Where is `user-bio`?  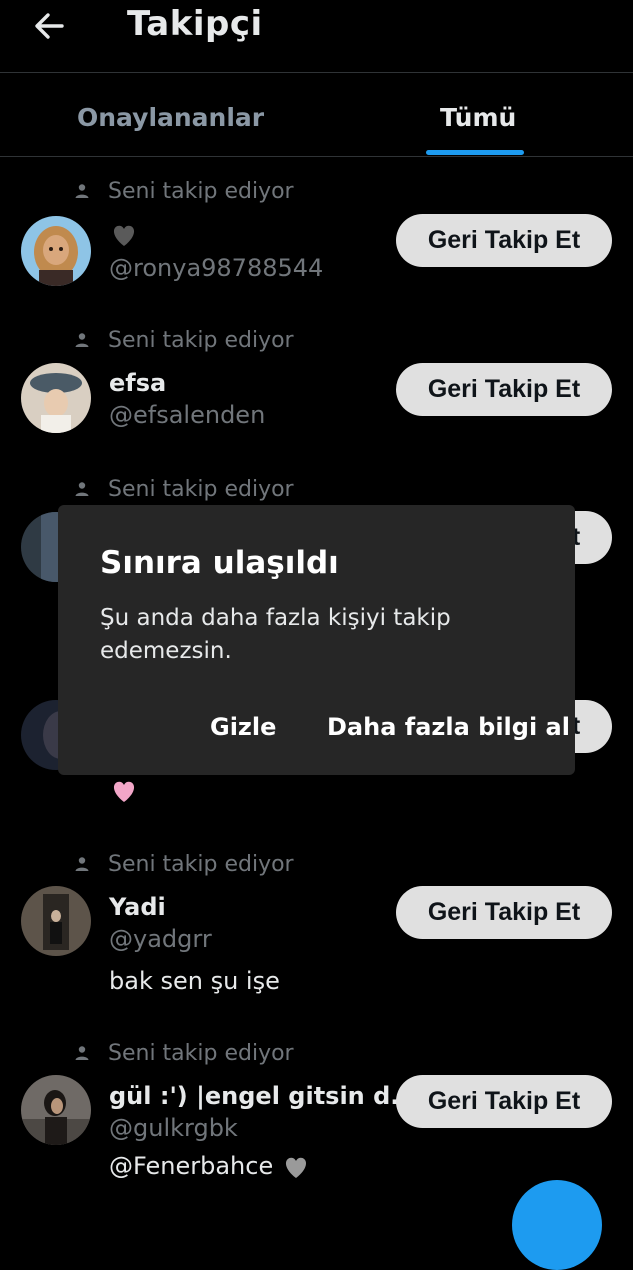
user-bio is located at coordinates (124, 791).